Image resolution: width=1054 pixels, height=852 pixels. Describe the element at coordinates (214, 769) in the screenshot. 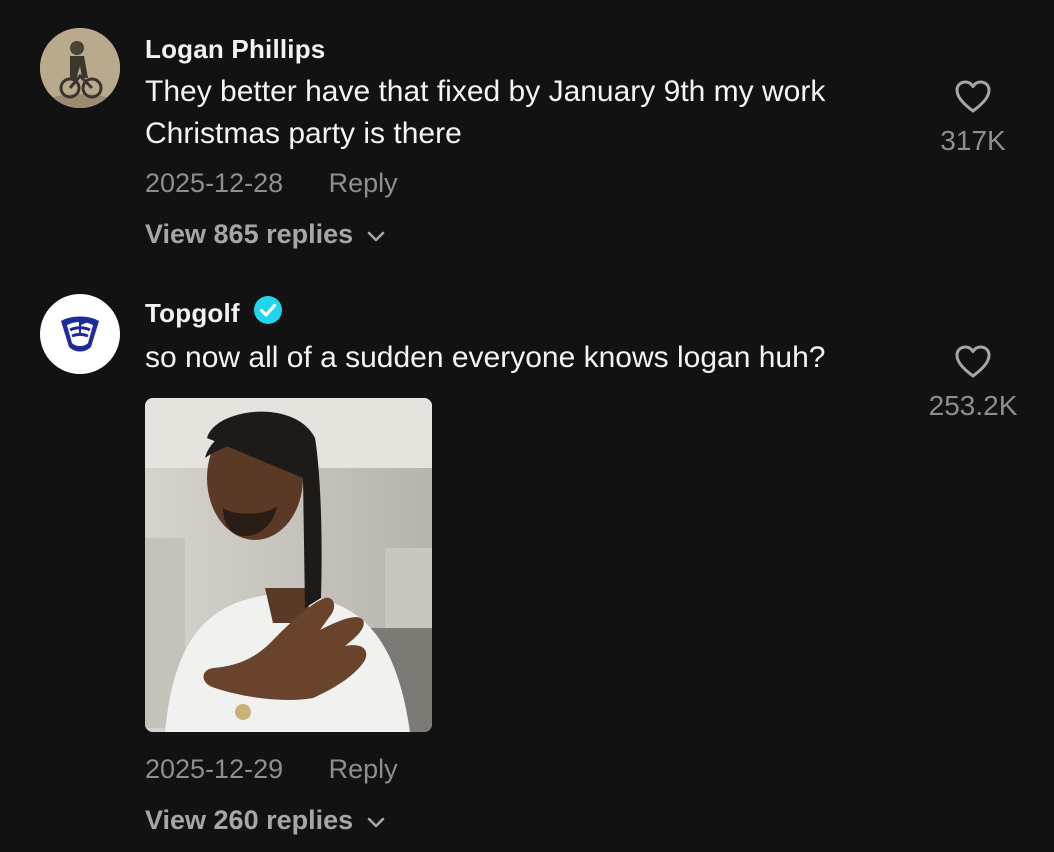

I see `comment-date: 2025-12-29` at that location.